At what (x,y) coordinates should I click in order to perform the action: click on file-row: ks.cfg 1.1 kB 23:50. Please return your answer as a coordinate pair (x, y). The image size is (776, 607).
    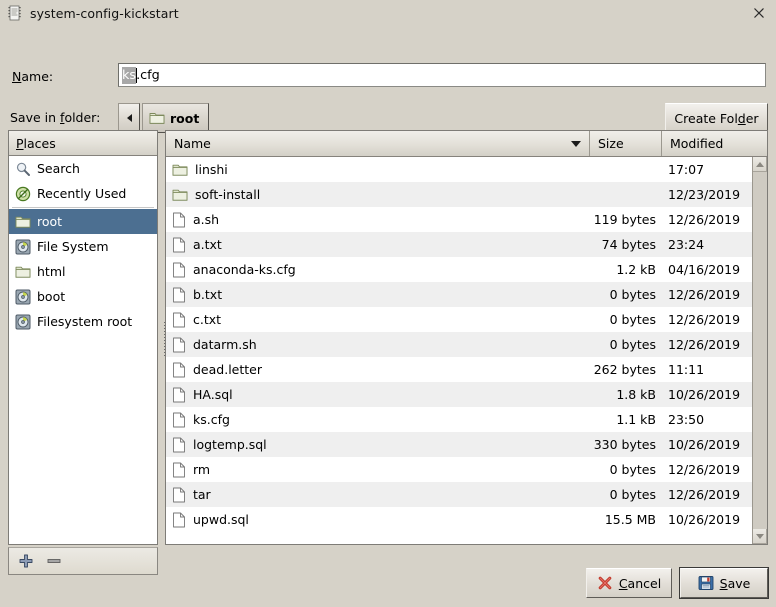
    Looking at the image, I should click on (459, 419).